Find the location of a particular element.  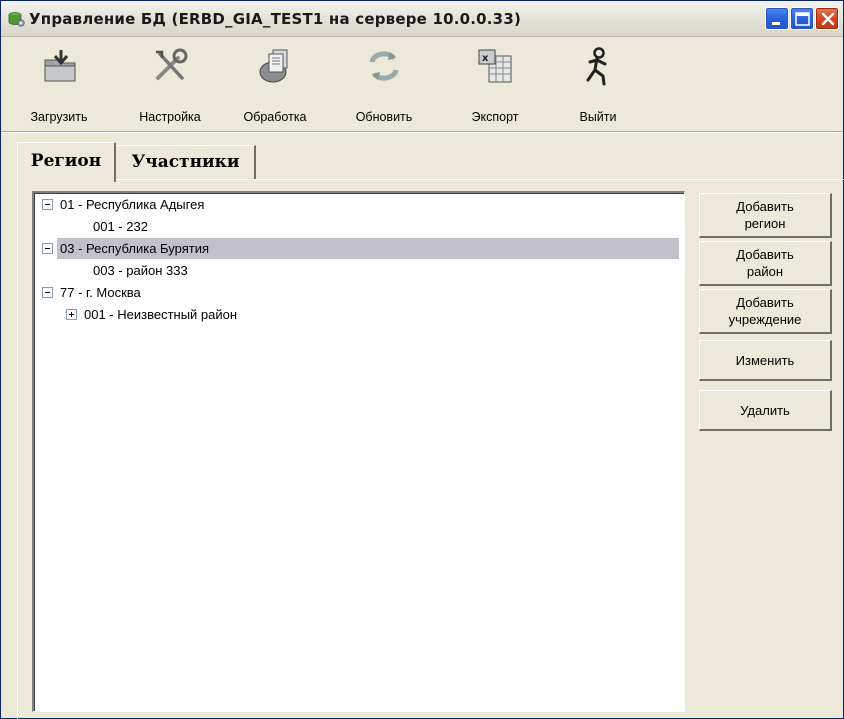

add-district-button: Добавить район is located at coordinates (765, 263).